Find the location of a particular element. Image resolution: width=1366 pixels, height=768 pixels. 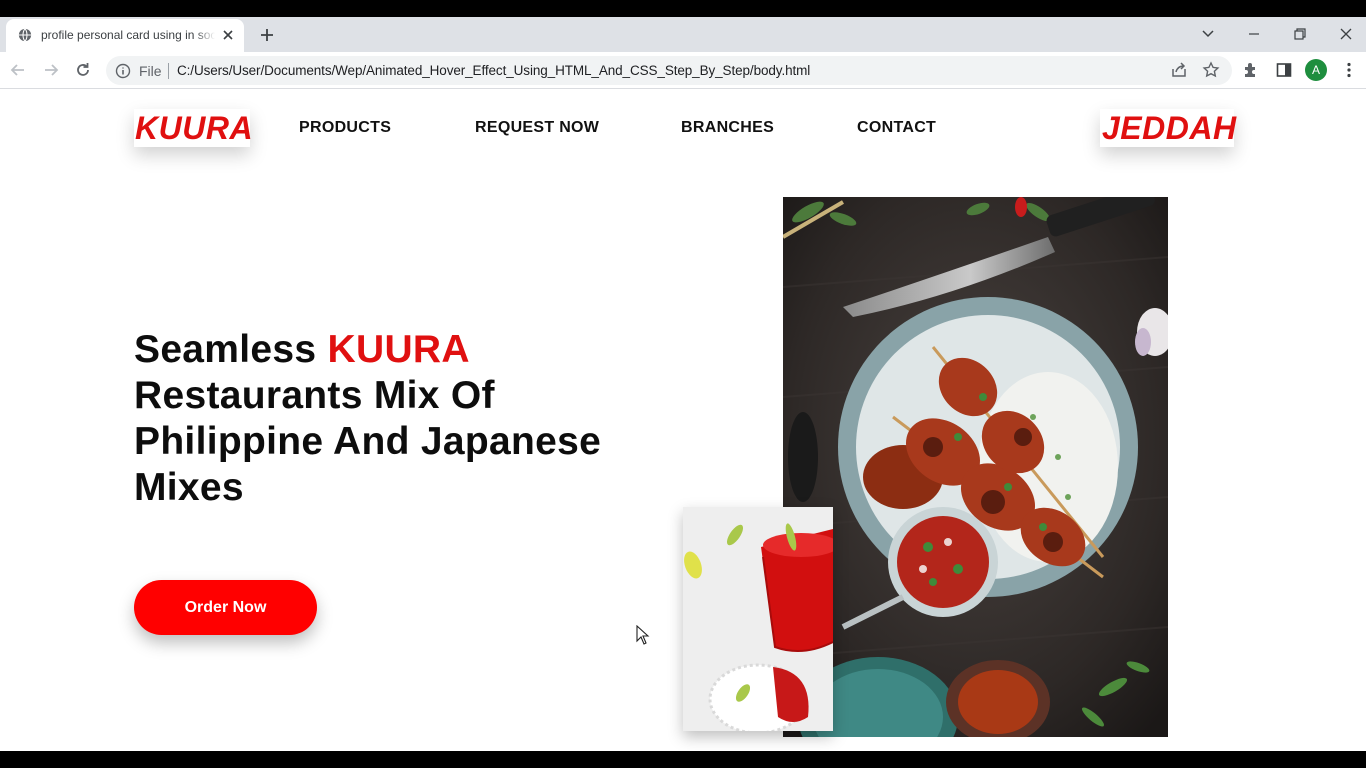

reload-icon is located at coordinates (83, 70).